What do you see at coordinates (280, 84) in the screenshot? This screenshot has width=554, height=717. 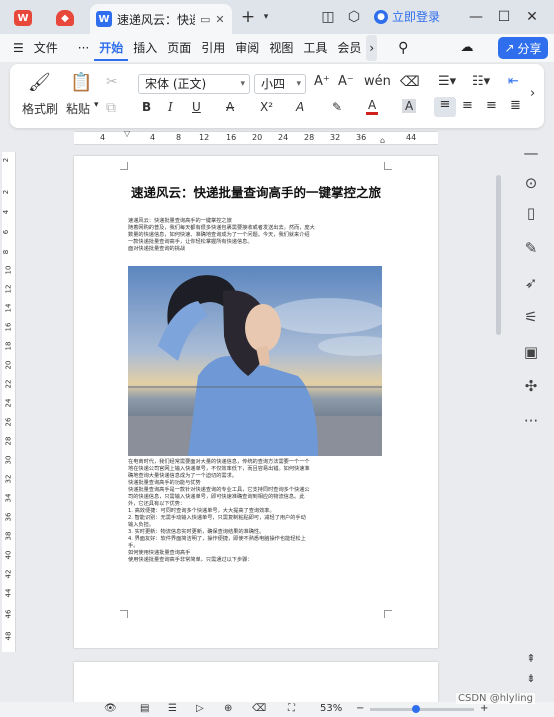 I see `font-size-select: 小四 ▾` at bounding box center [280, 84].